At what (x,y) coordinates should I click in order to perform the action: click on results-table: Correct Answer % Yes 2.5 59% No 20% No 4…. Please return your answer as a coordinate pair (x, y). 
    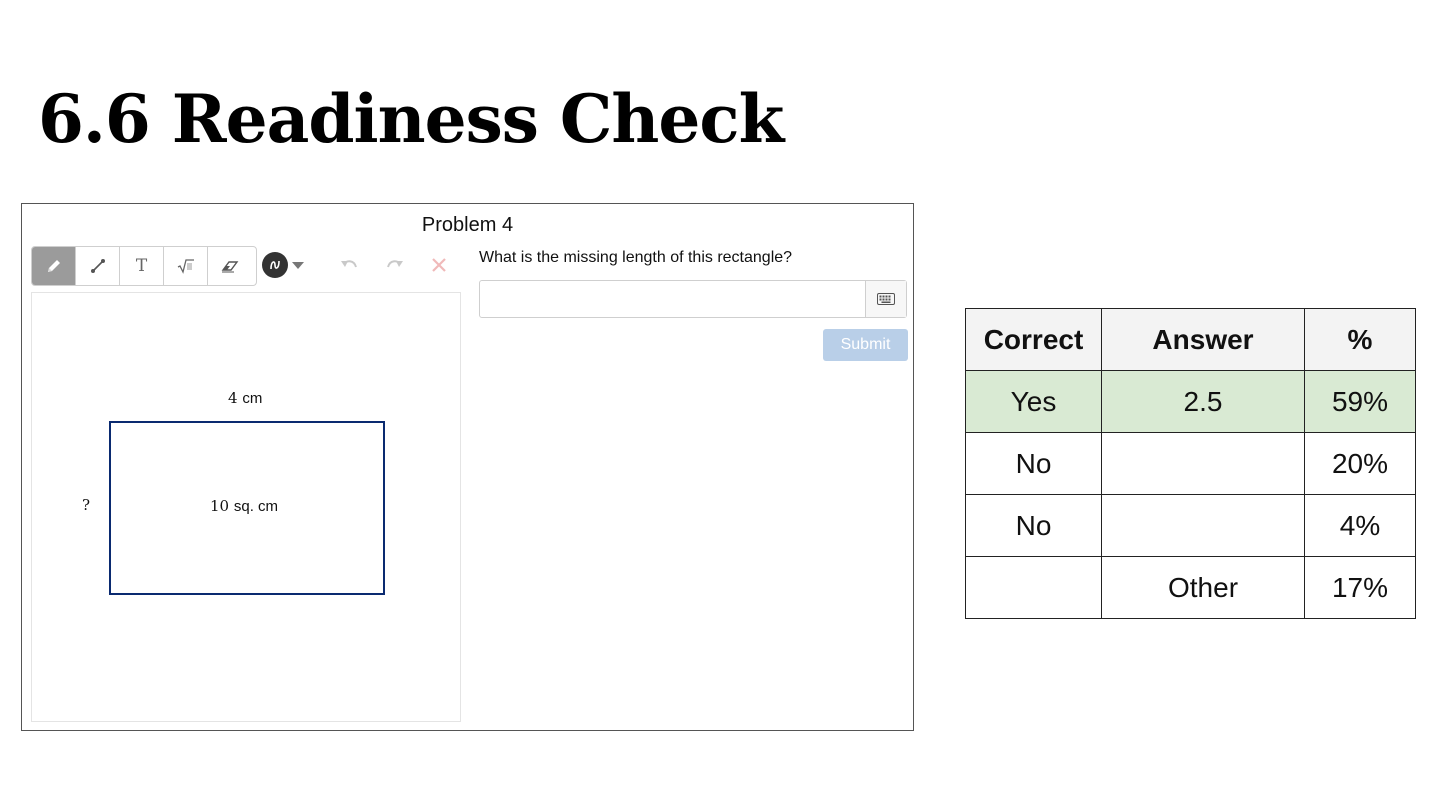
    Looking at the image, I should click on (1190, 463).